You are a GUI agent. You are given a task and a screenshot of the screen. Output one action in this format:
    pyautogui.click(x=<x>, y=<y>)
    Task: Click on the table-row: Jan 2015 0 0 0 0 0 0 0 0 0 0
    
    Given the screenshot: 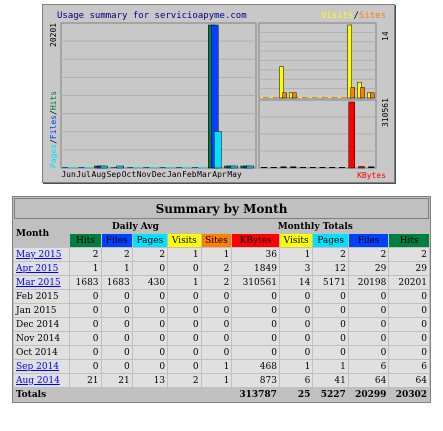 What is the action you would take?
    pyautogui.click(x=221, y=310)
    